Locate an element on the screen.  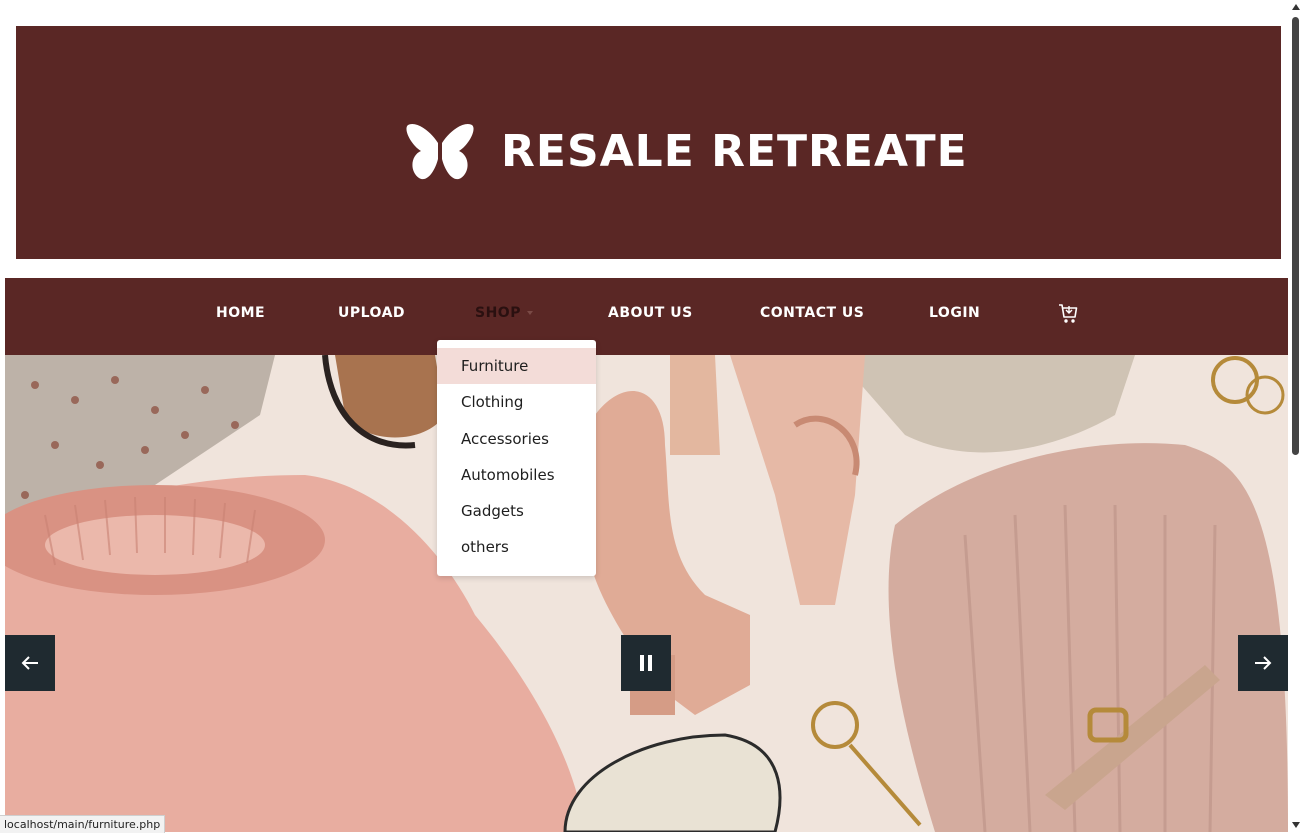
arrow-right-icon is located at coordinates (1263, 663).